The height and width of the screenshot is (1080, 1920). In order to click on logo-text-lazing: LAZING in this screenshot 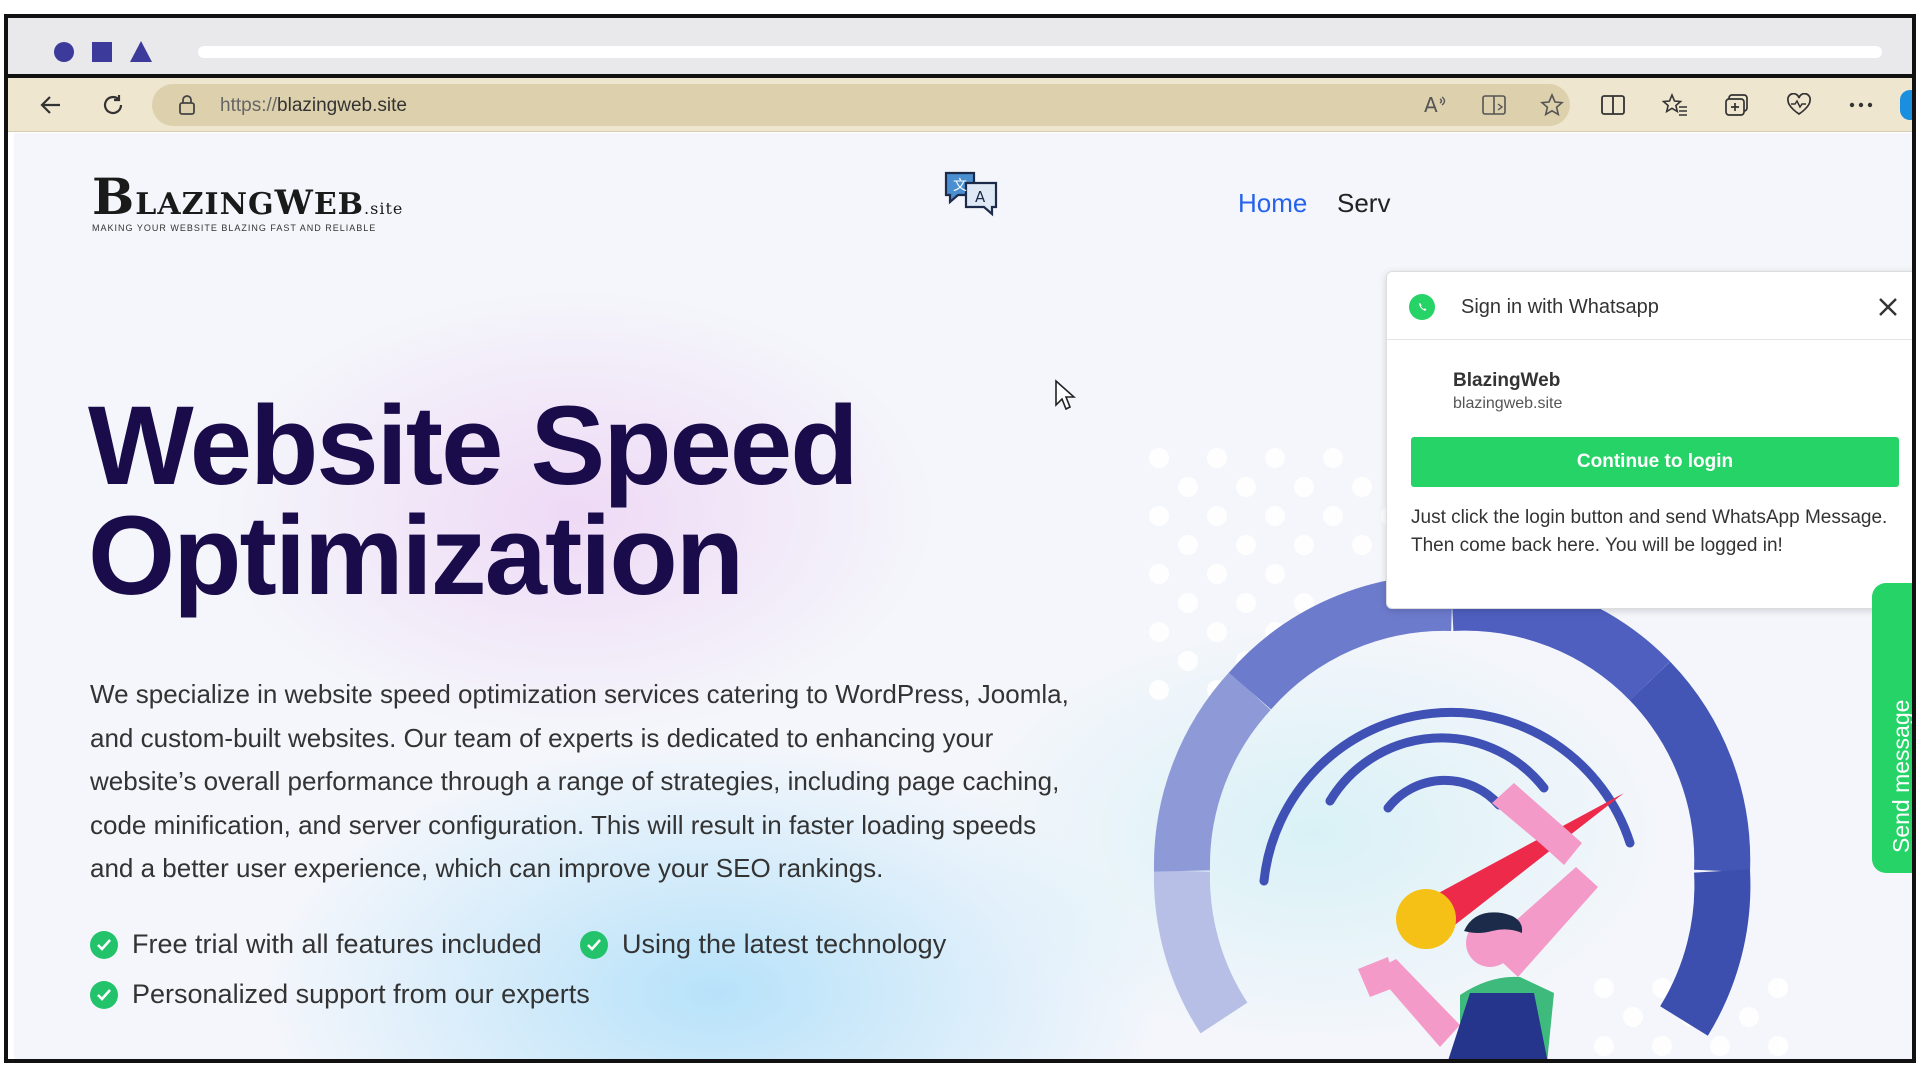, I will do `click(205, 204)`.